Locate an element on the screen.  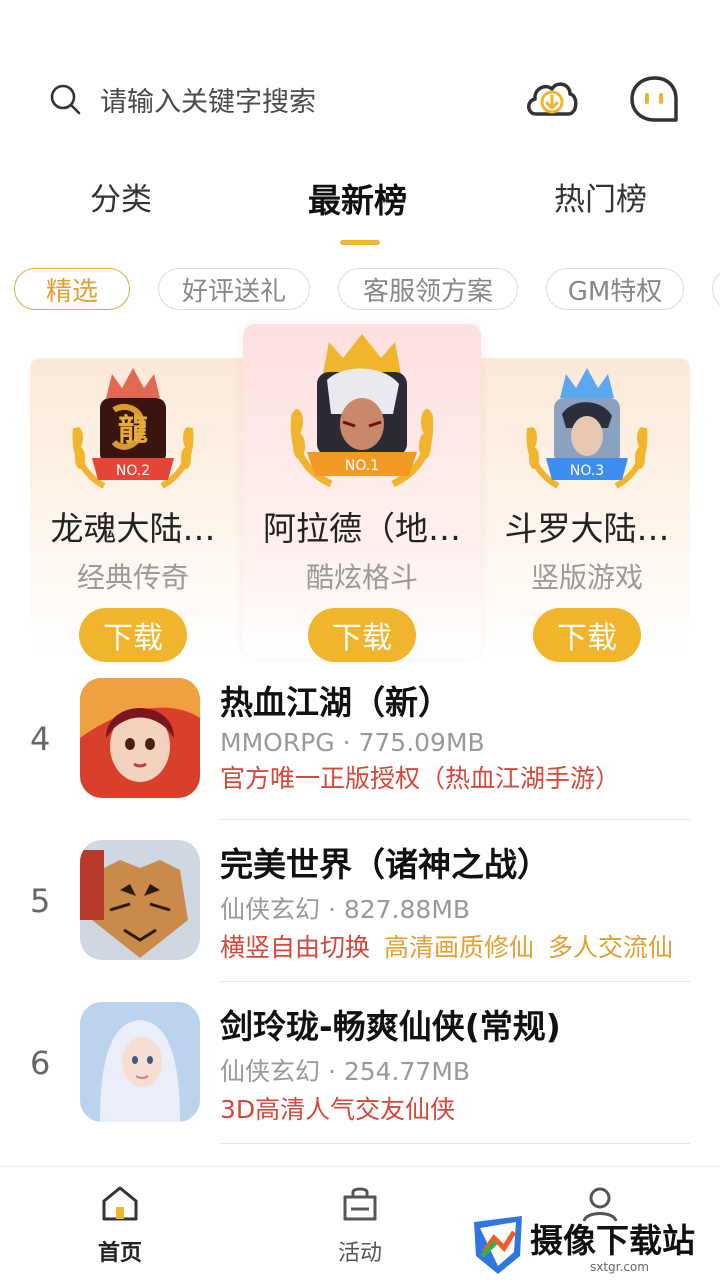
nav-home: 首页 is located at coordinates (120, 1225).